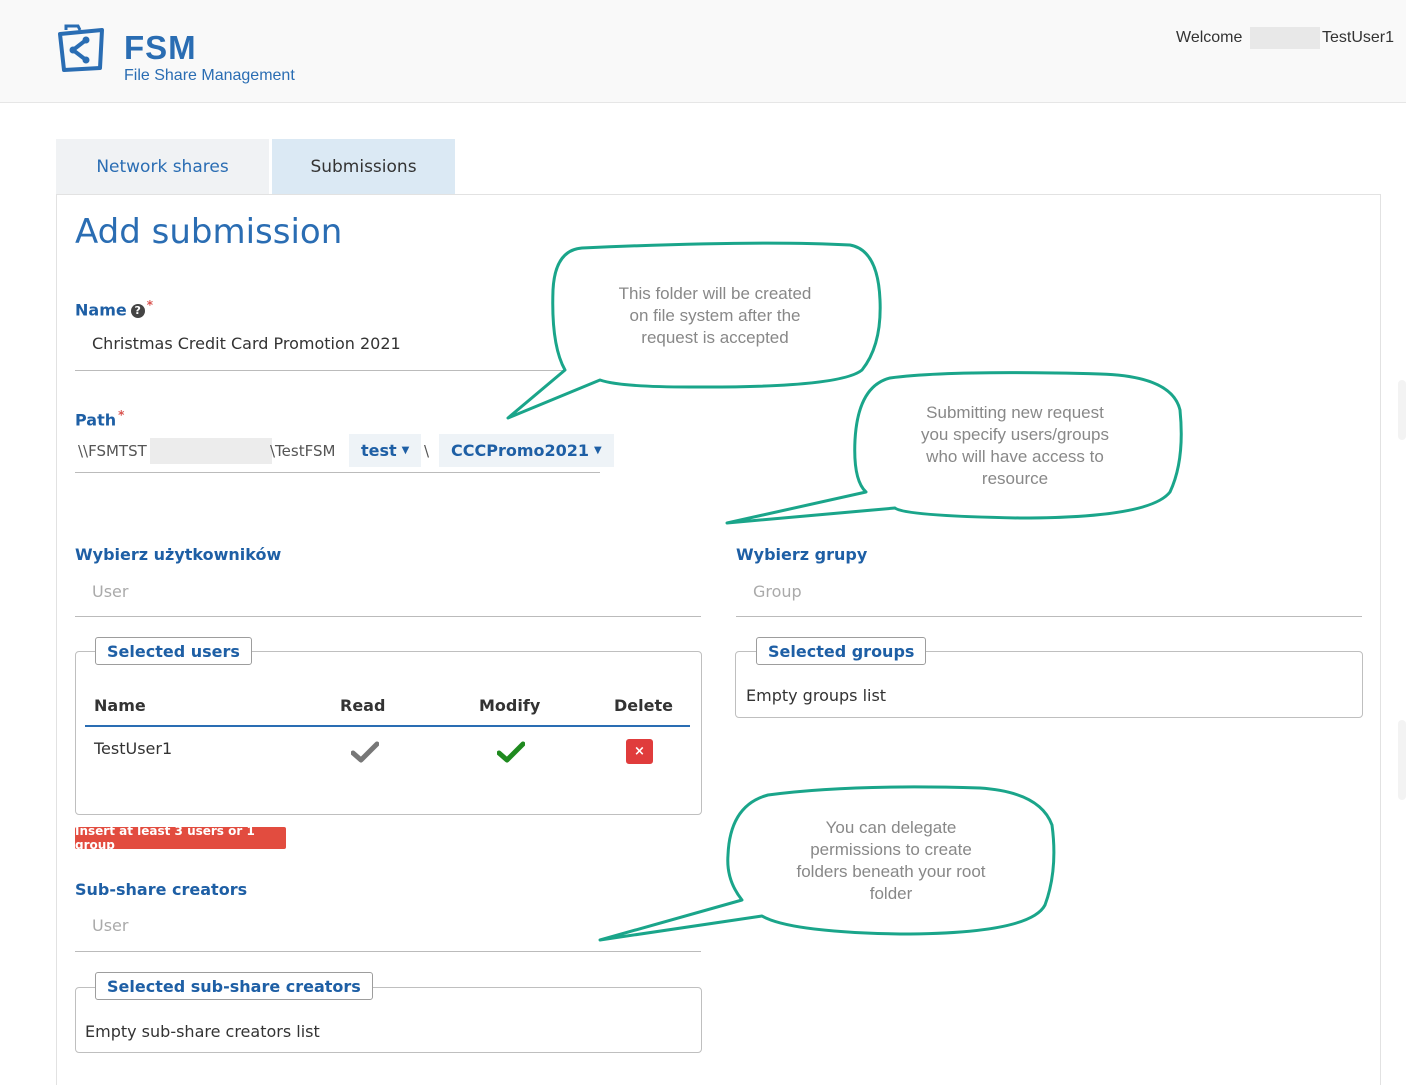 This screenshot has width=1406, height=1085. I want to click on callout-2-line: Submitting new request, so click(1015, 412).